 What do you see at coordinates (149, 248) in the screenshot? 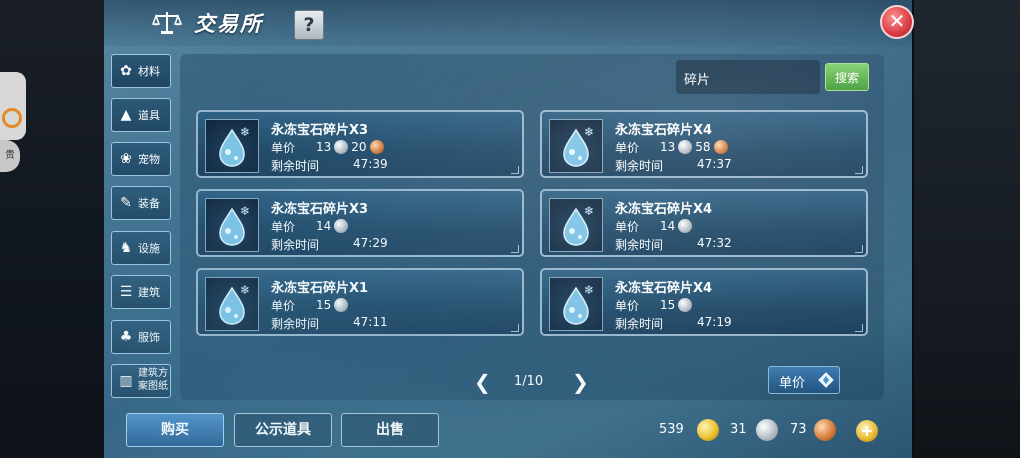
I see `sidebar-item-label: 设施` at bounding box center [149, 248].